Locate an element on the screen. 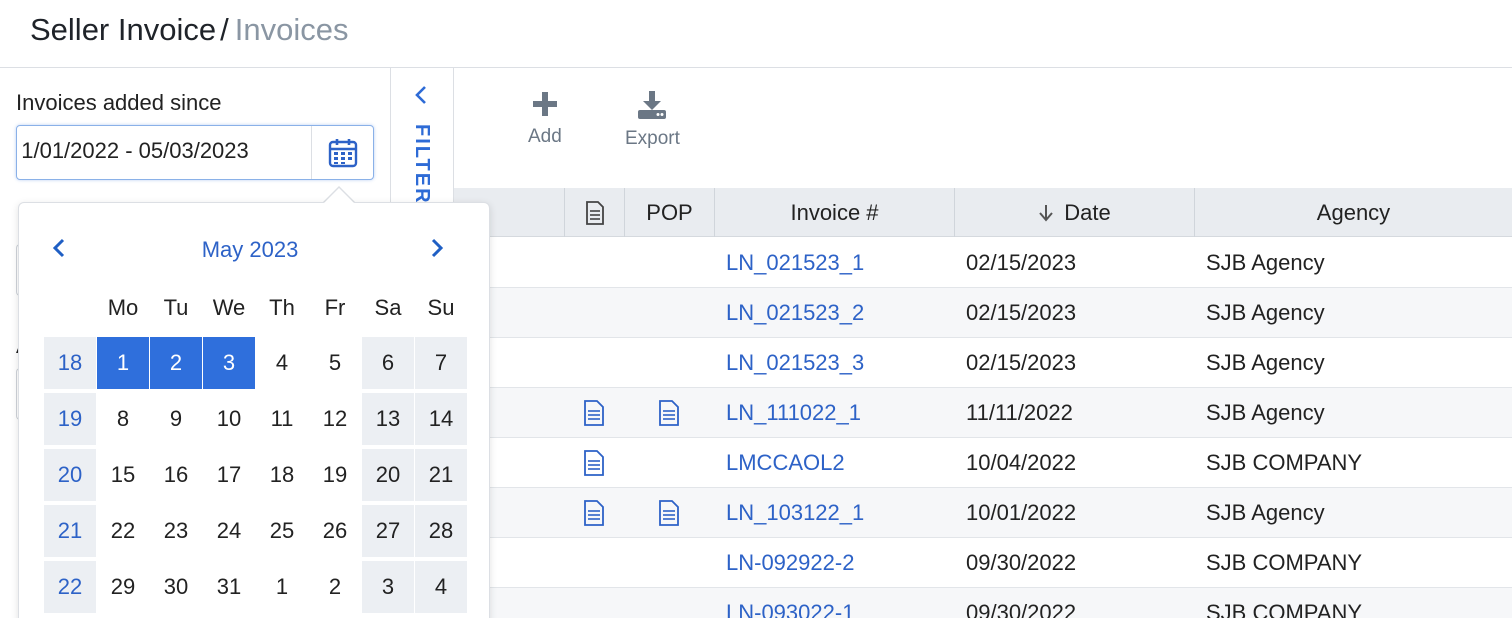 This screenshot has width=1512, height=618. weekday-header: Mo is located at coordinates (123, 307).